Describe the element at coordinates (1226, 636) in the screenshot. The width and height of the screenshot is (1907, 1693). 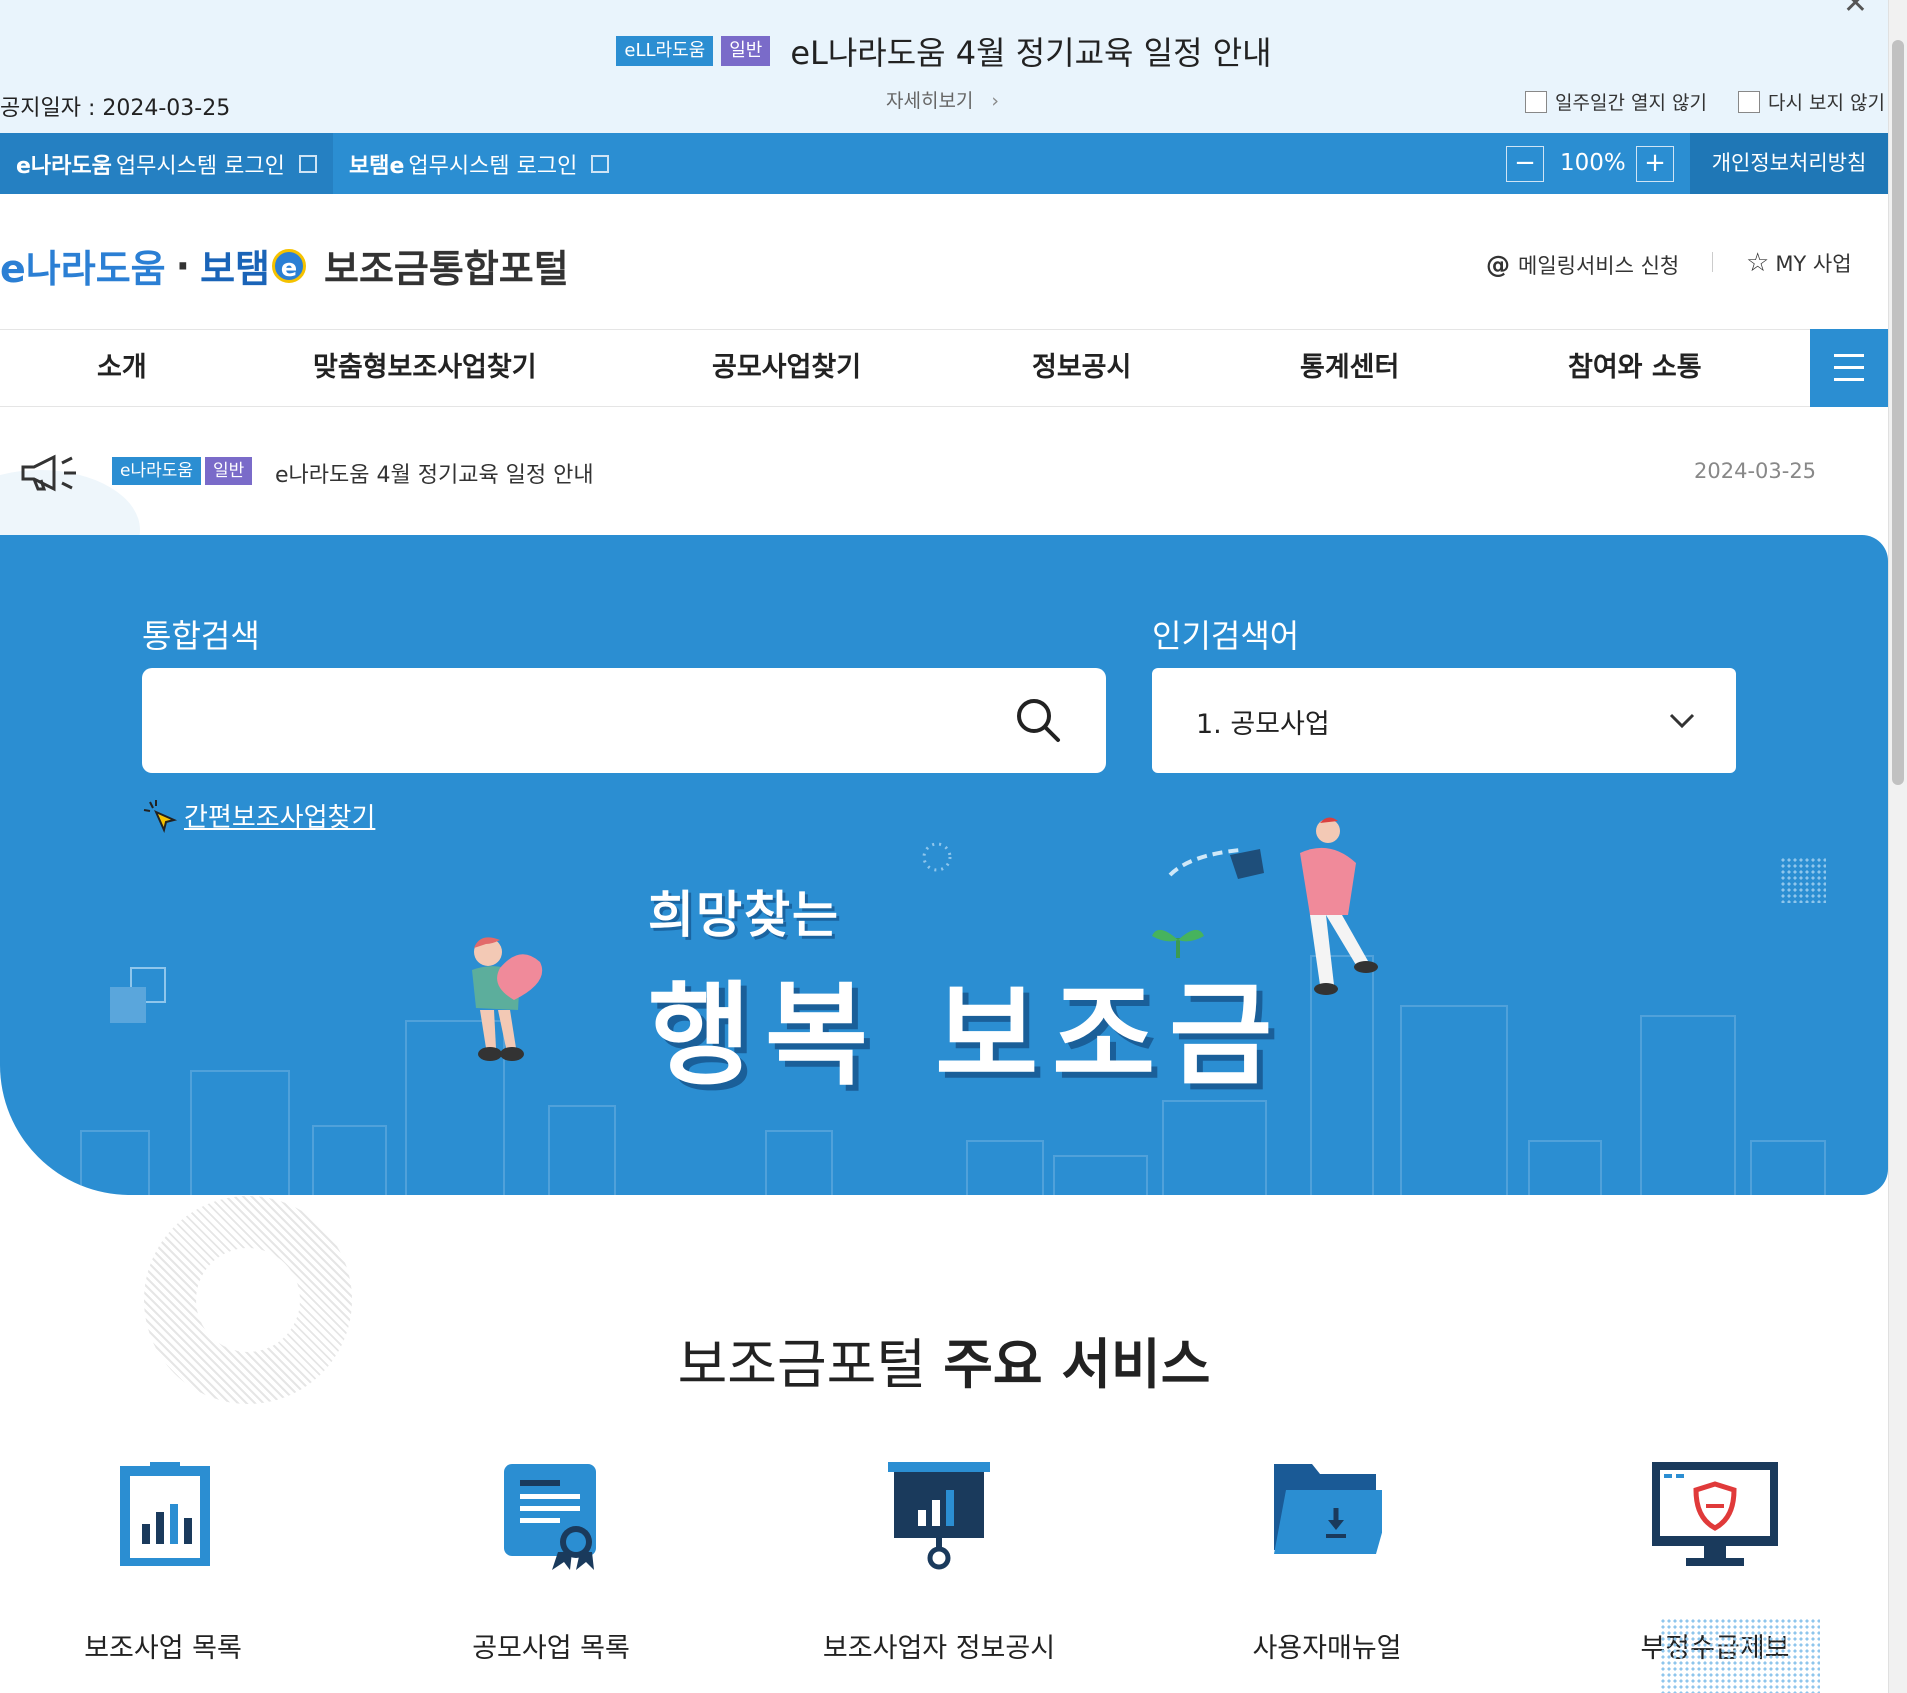
I see `popular-keyword-label: 인기검색어` at that location.